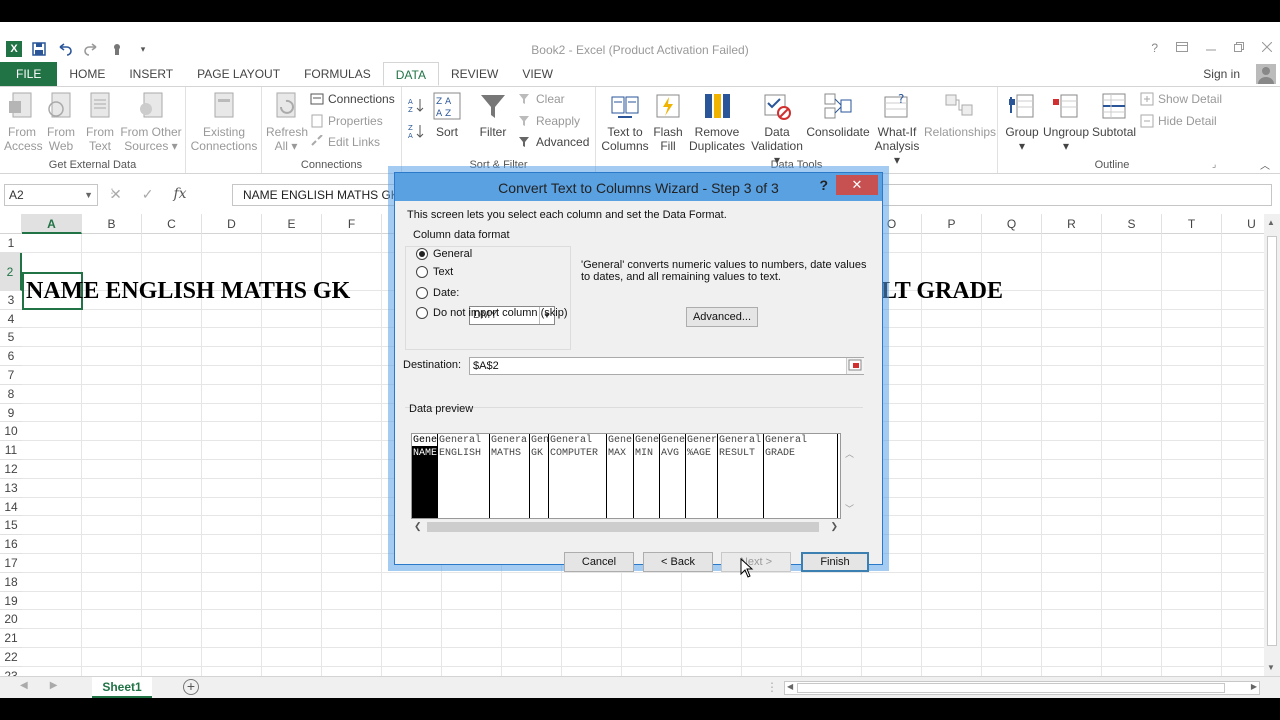 This screenshot has height=720, width=1280. I want to click on sort-za-button: ZA, so click(416, 132).